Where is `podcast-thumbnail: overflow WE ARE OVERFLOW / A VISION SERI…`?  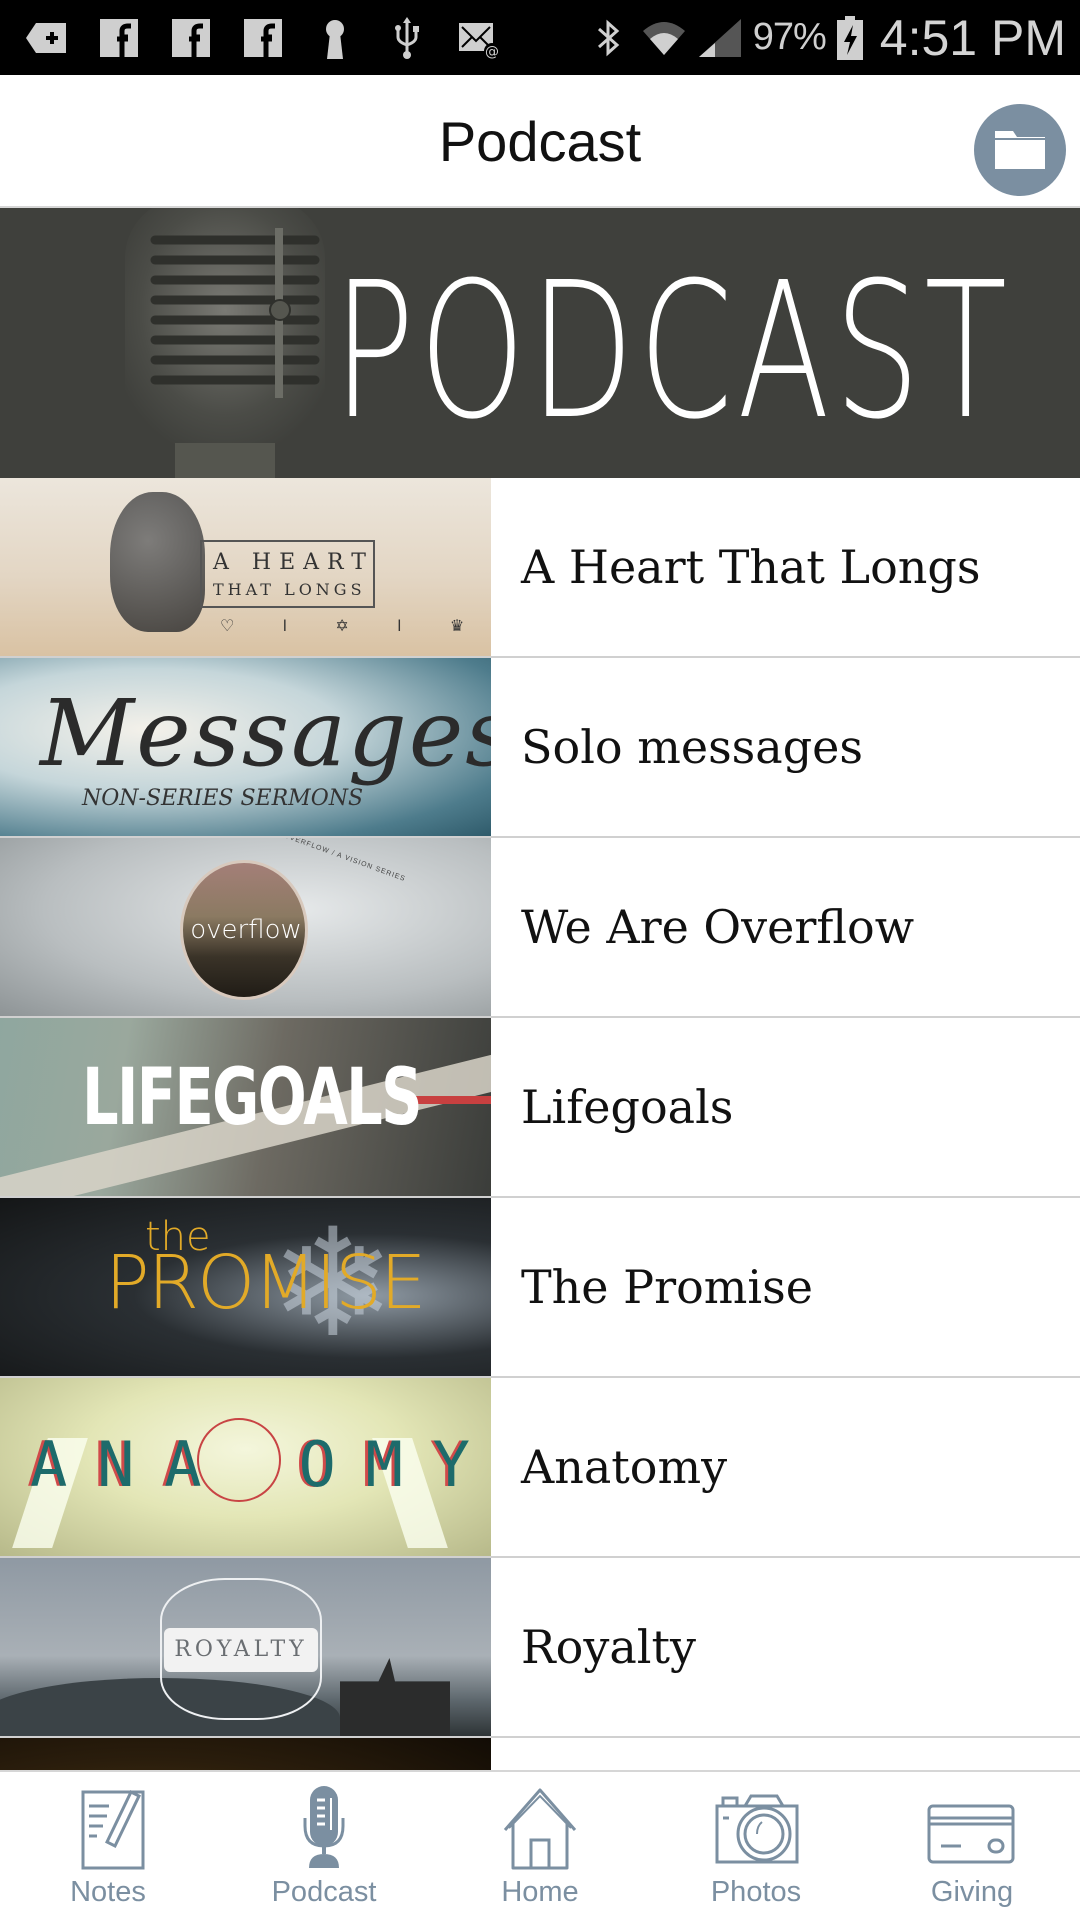 podcast-thumbnail: overflow WE ARE OVERFLOW / A VISION SERI… is located at coordinates (245, 927).